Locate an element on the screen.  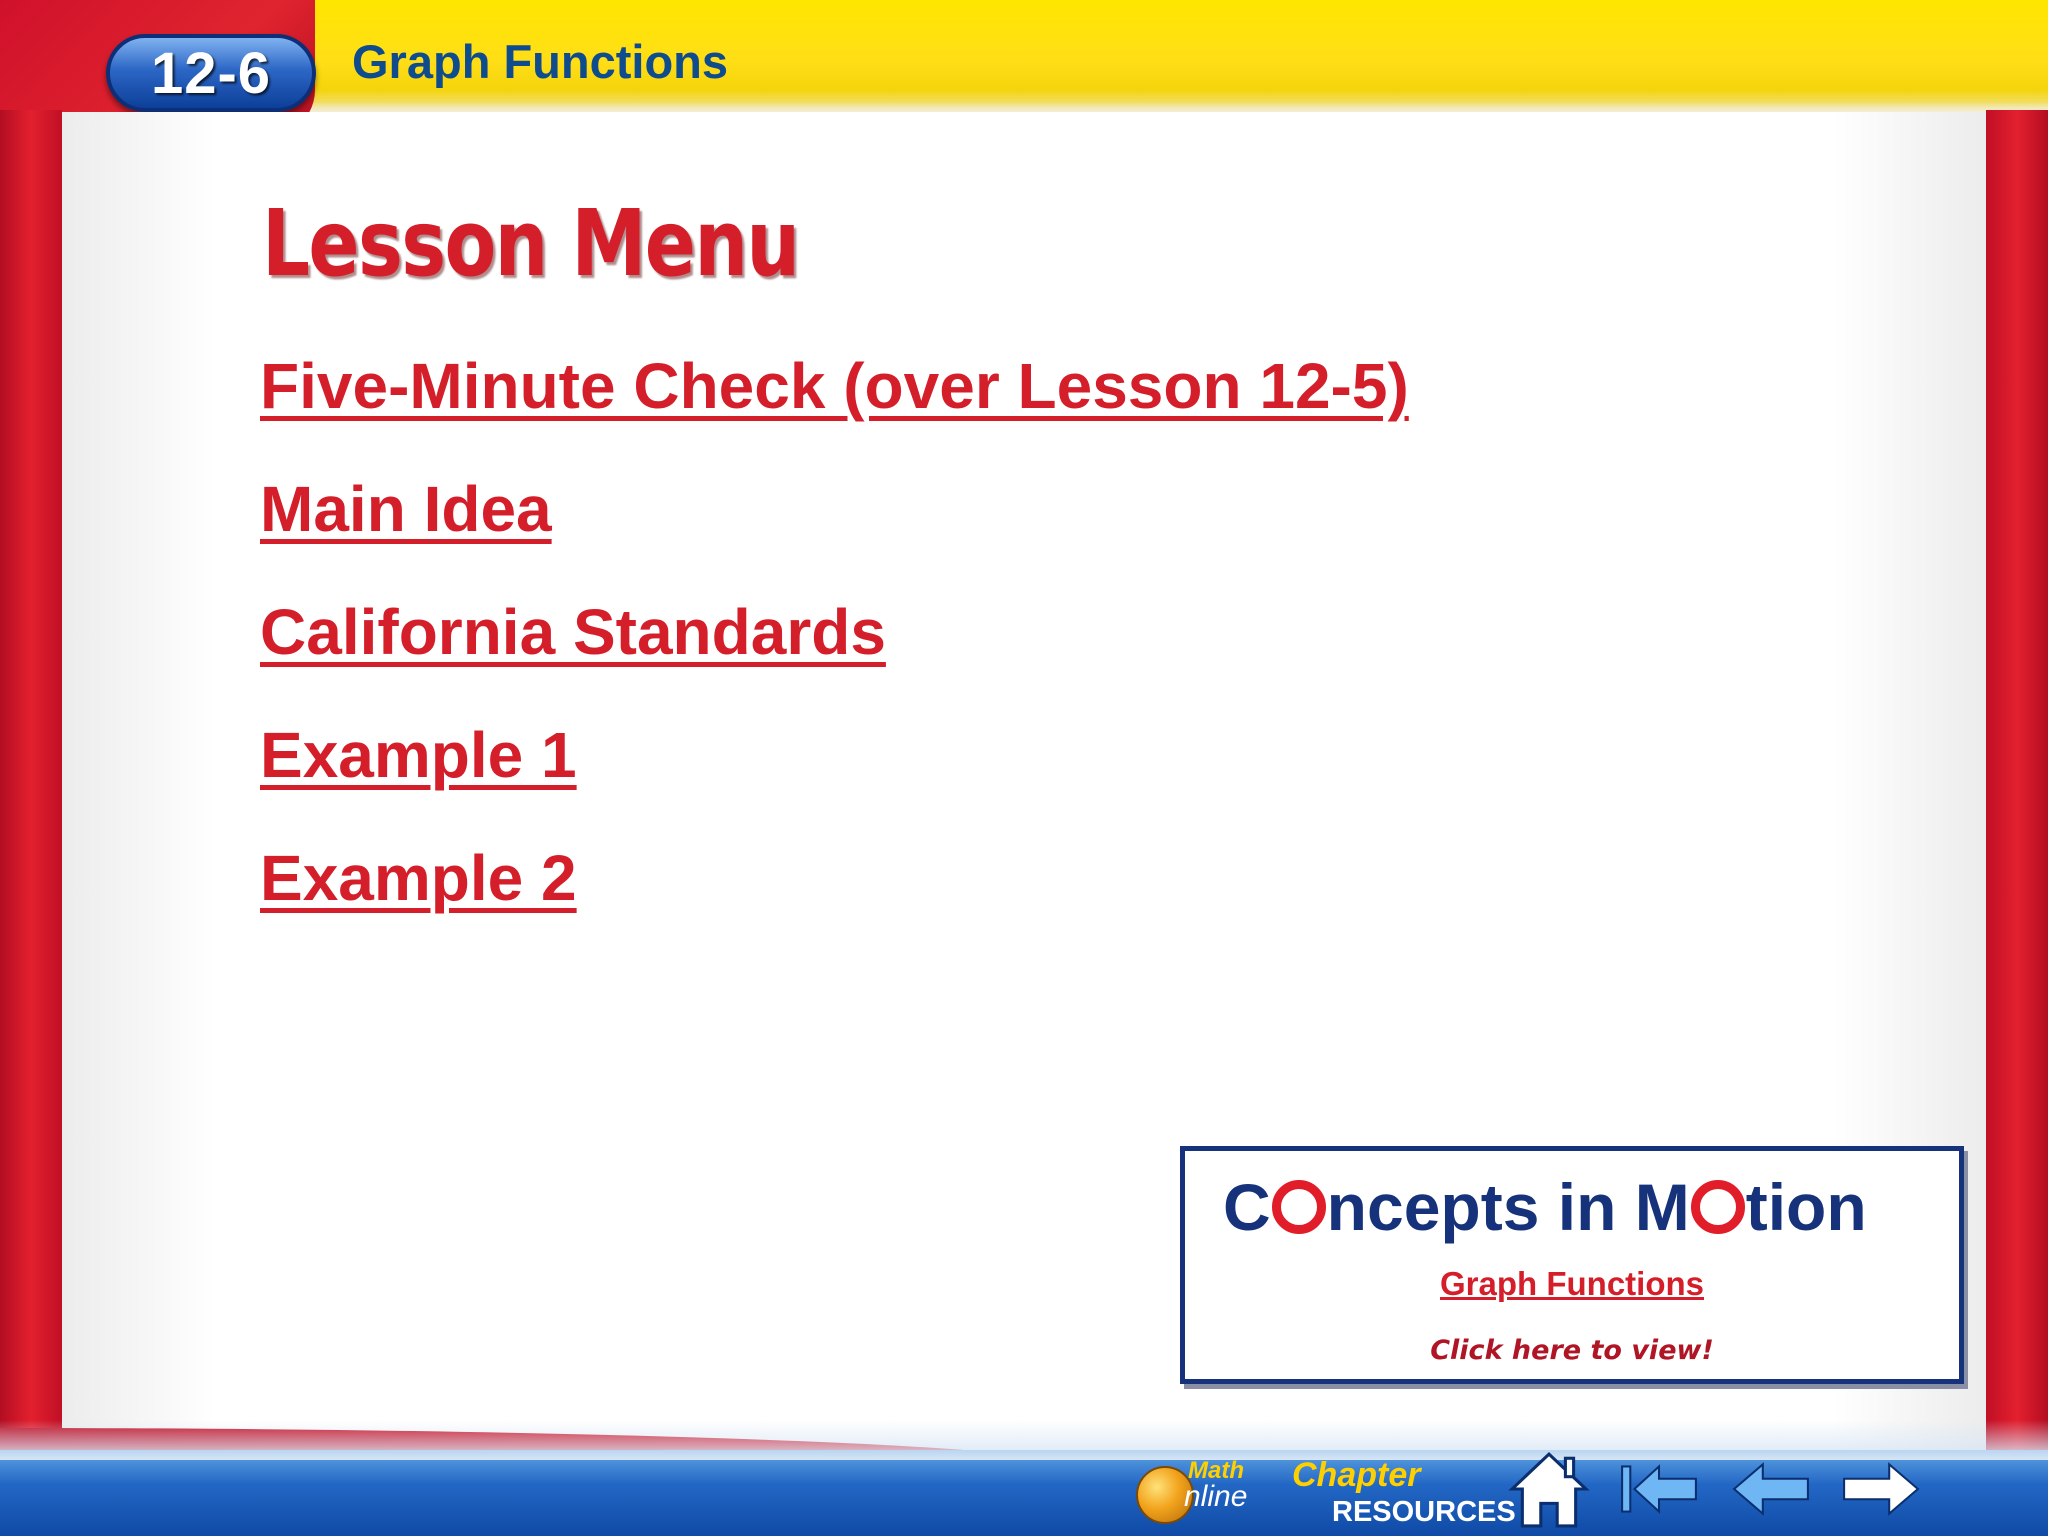
chapter-resources-button: Chapter RESOURCES is located at coordinates (1404, 1492).